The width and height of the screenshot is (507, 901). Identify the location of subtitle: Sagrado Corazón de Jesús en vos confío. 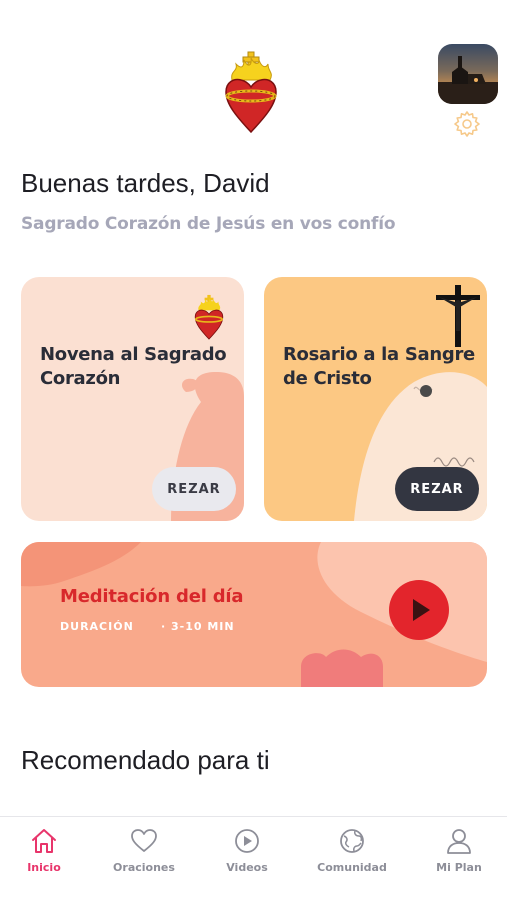
(208, 224).